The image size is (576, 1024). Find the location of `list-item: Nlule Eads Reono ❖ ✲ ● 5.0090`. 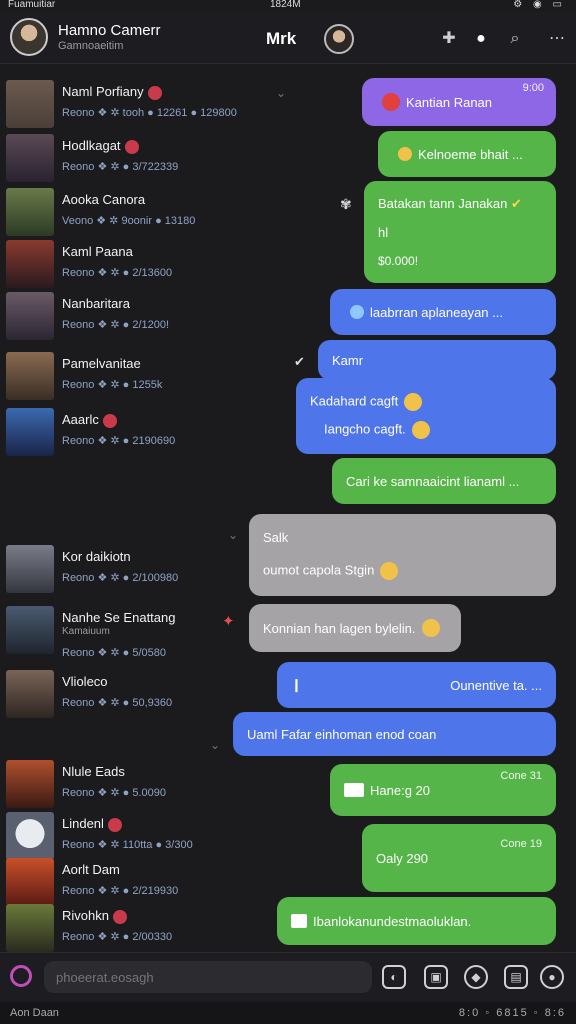

list-item: Nlule Eads Reono ❖ ✲ ● 5.0090 is located at coordinates (151, 786).